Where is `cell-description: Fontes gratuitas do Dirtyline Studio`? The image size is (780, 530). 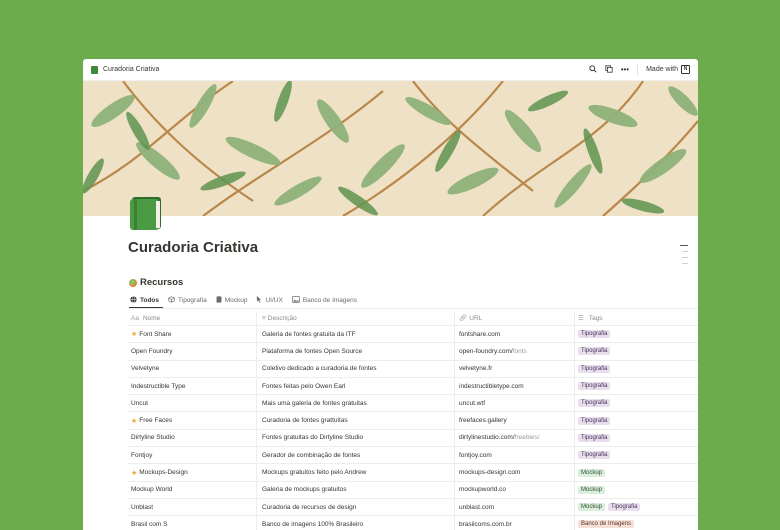 cell-description: Fontes gratuitas do Dirtyline Studio is located at coordinates (356, 438).